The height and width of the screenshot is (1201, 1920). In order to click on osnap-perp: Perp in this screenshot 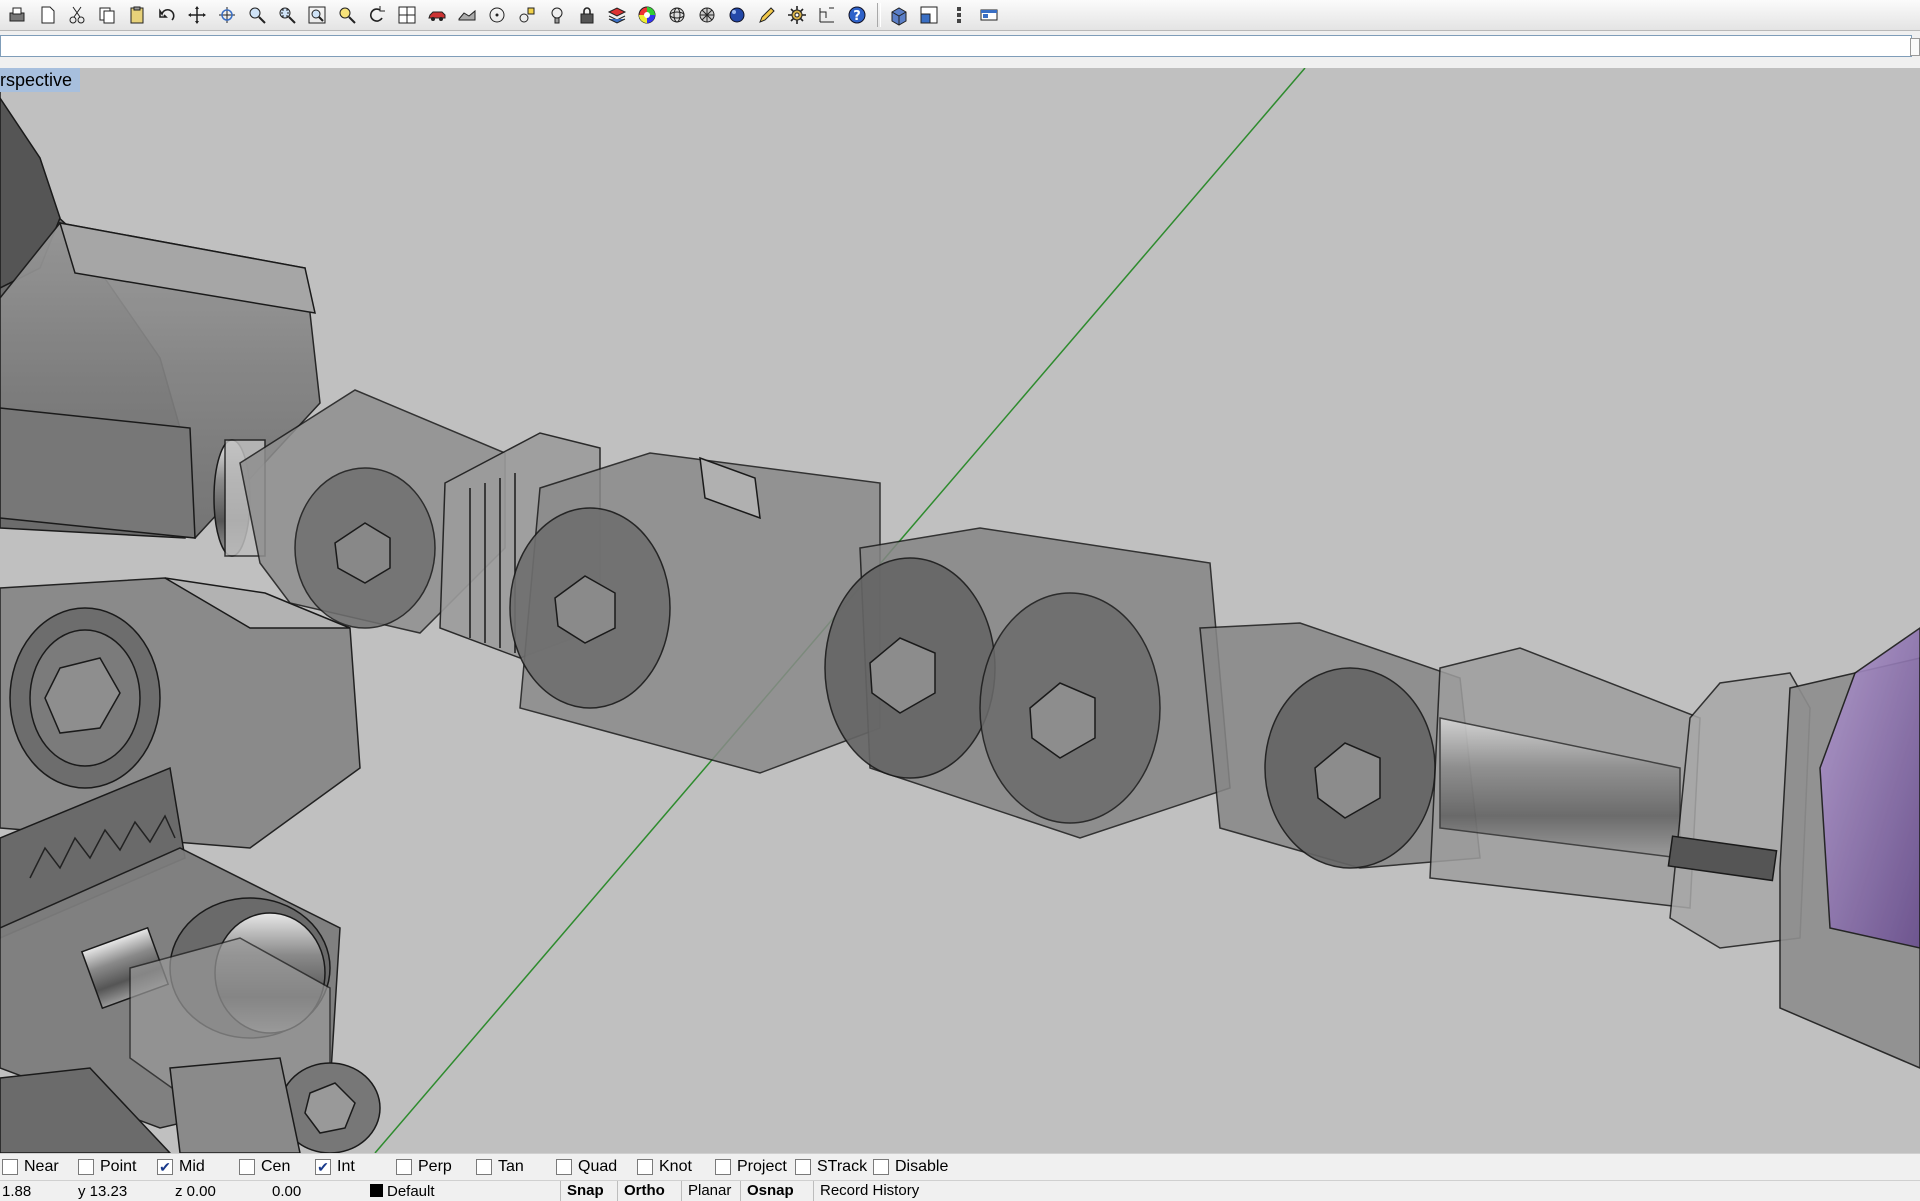, I will do `click(424, 1167)`.